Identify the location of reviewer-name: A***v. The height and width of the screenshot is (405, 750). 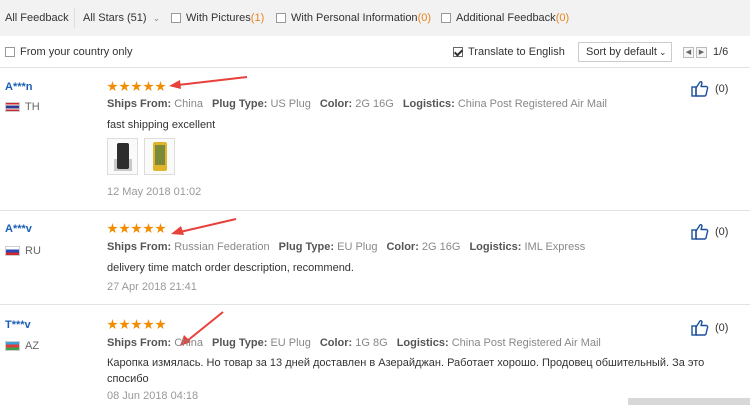
(18, 229).